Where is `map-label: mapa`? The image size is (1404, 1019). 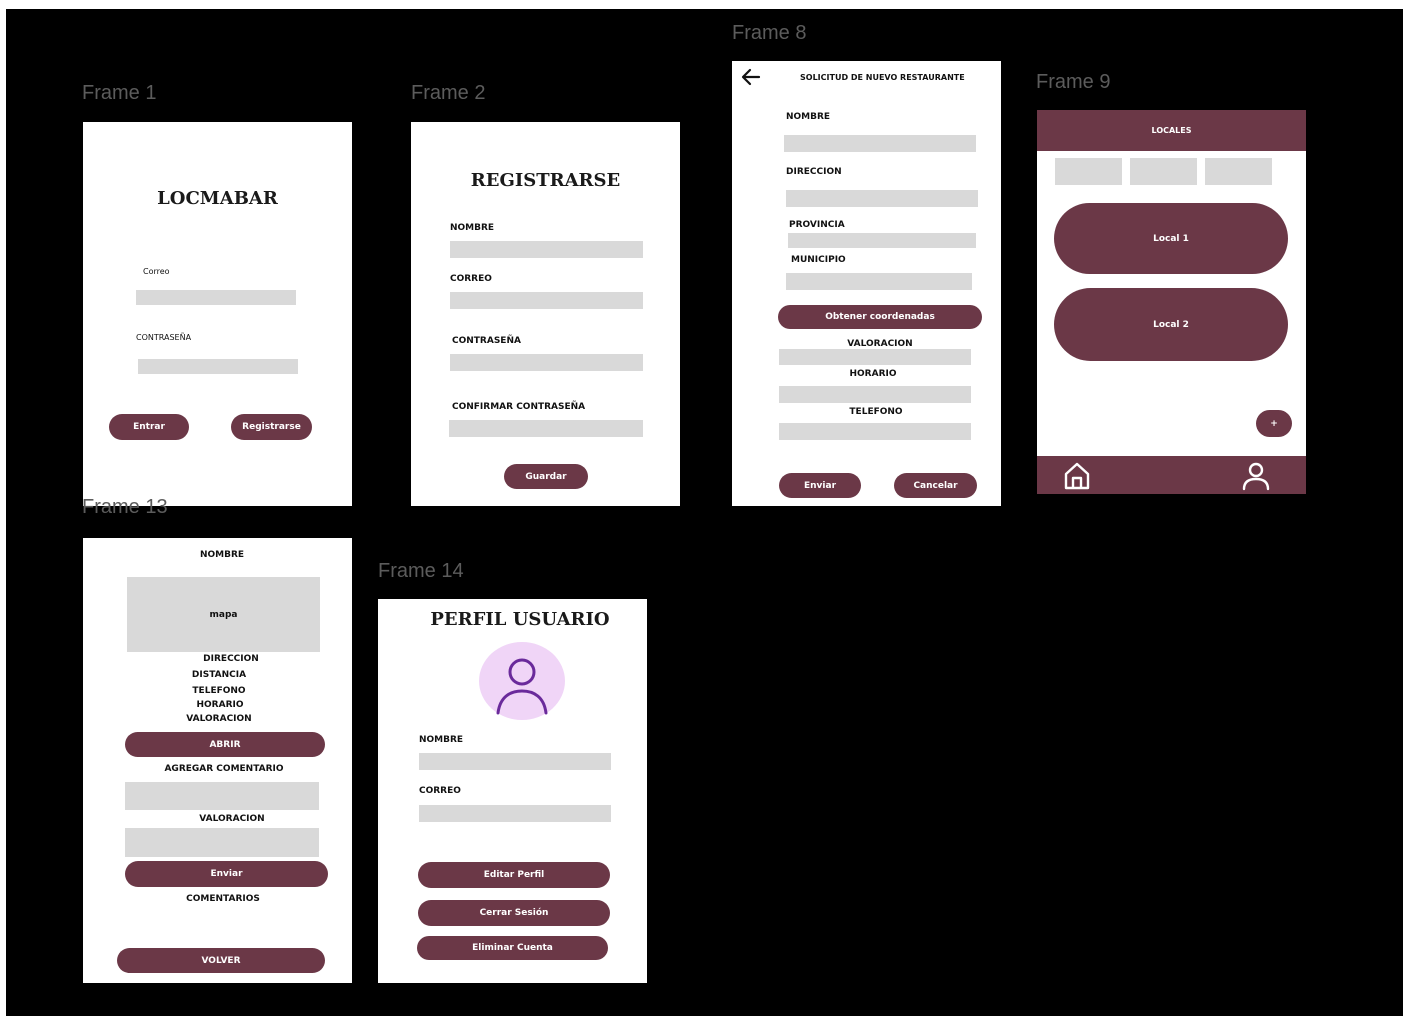
map-label: mapa is located at coordinates (223, 614).